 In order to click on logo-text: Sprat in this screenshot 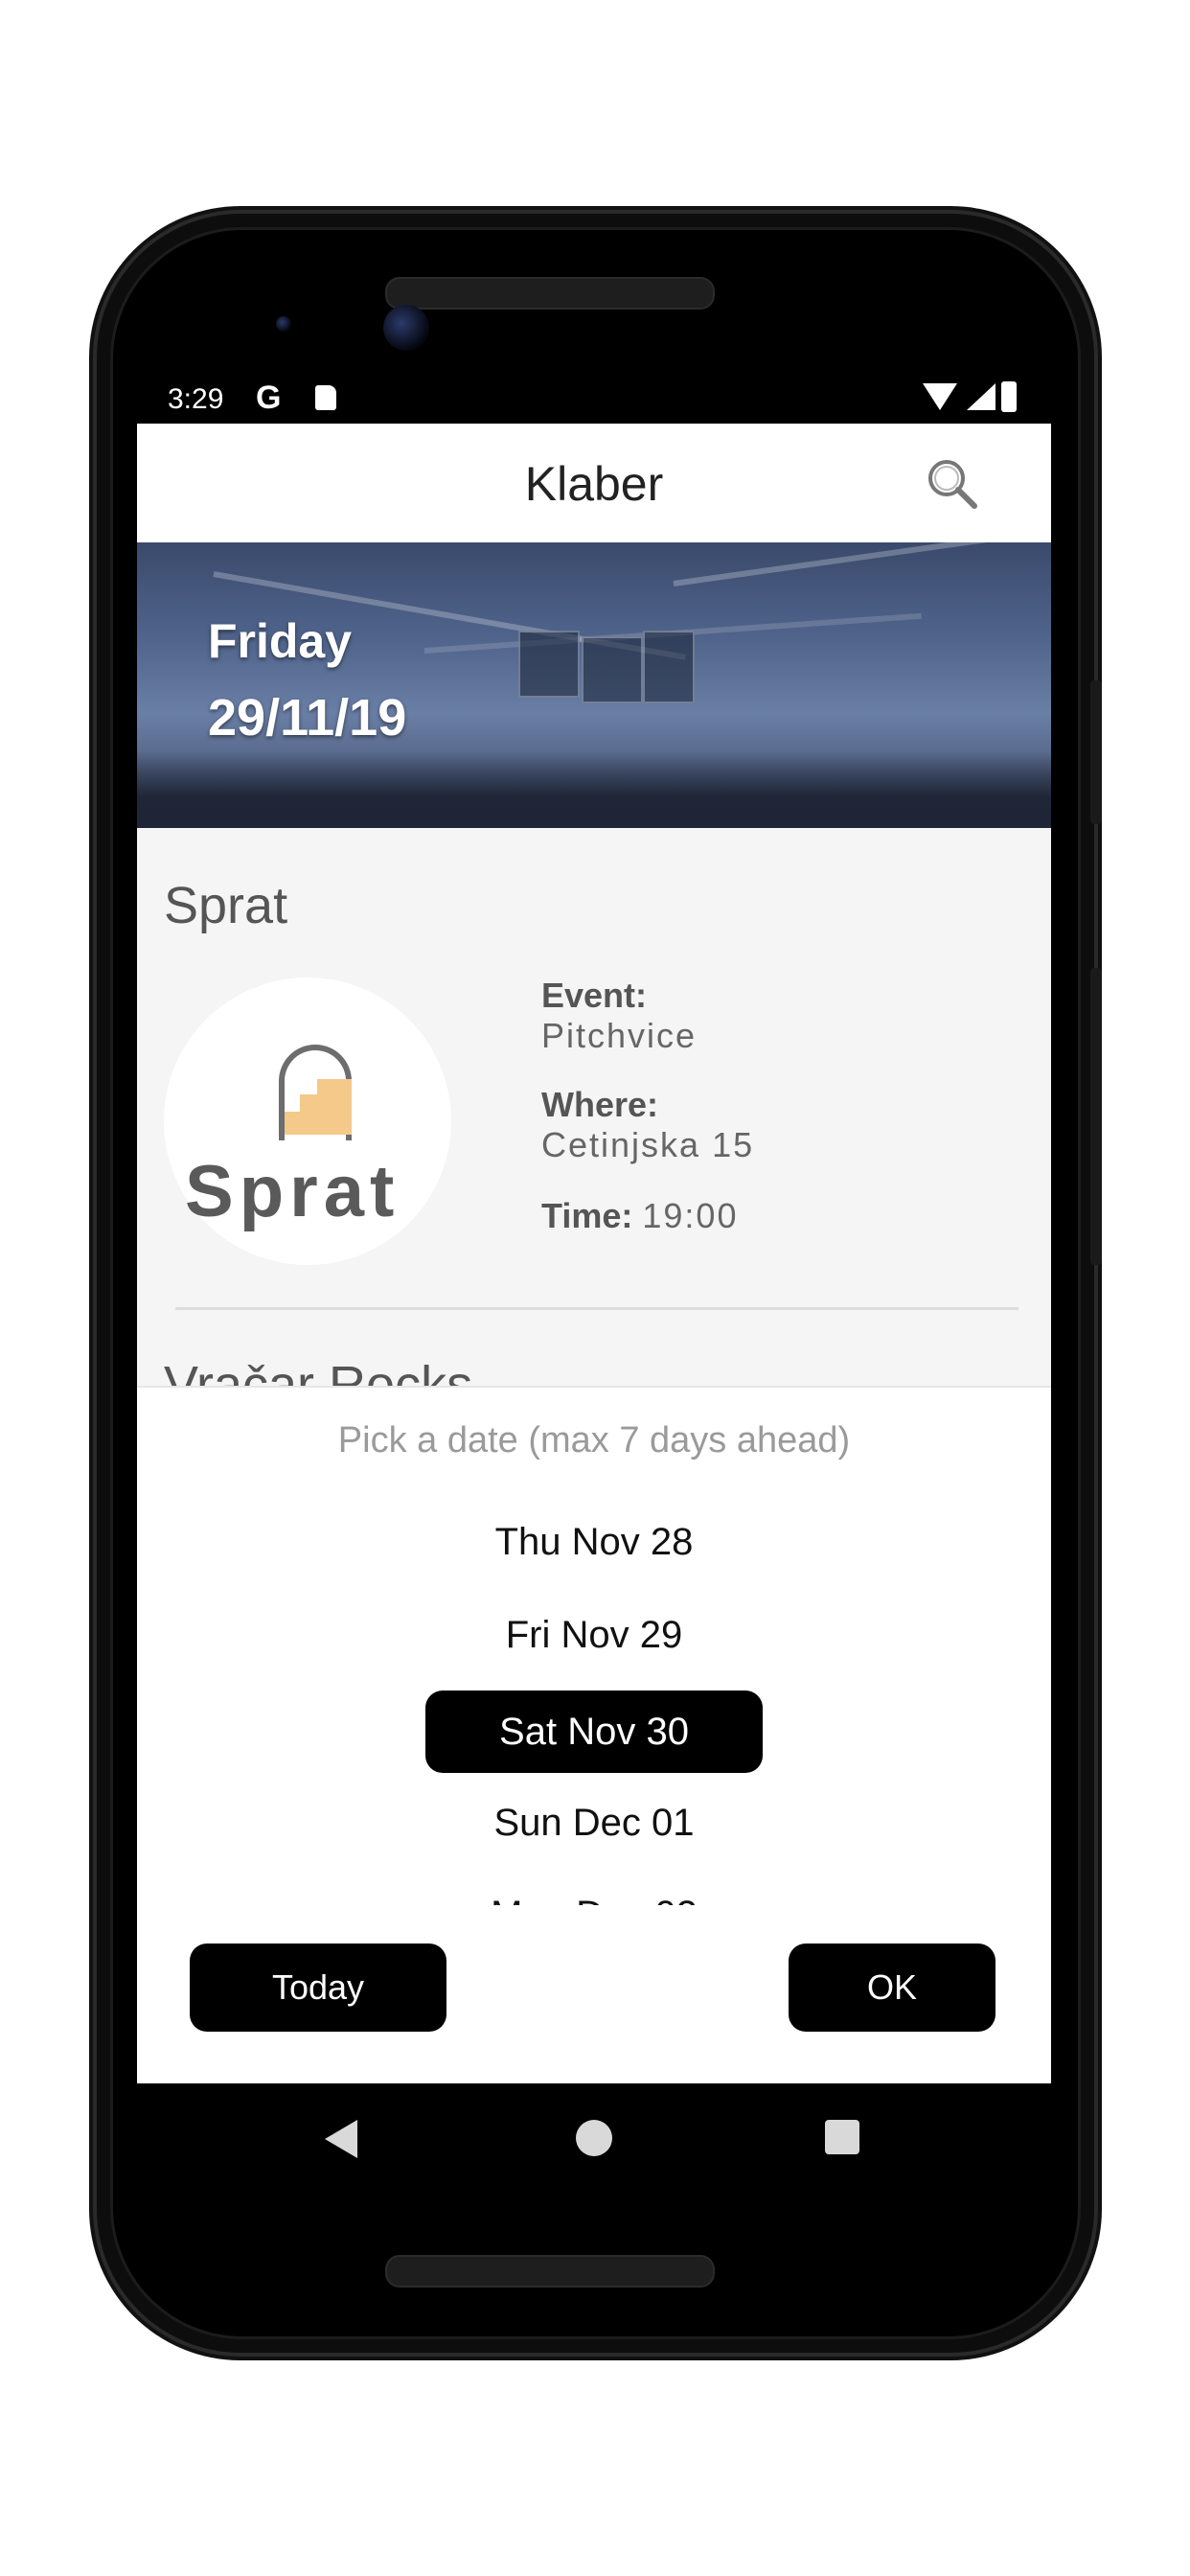, I will do `click(293, 1191)`.